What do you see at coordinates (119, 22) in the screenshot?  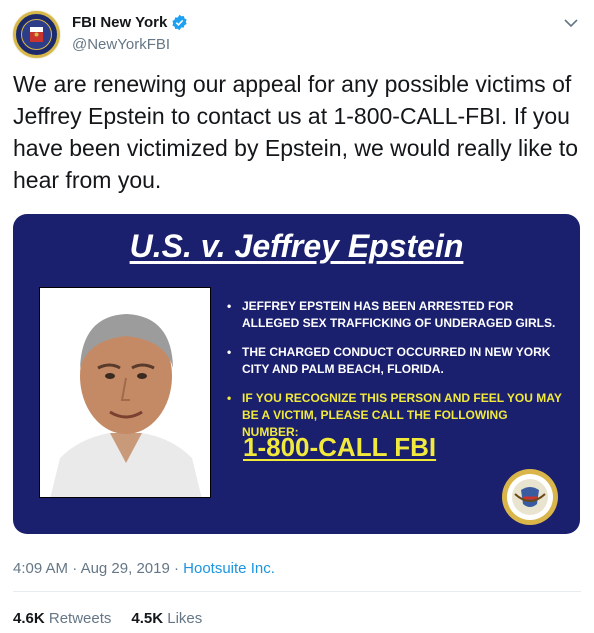 I see `display-name: FBI New York` at bounding box center [119, 22].